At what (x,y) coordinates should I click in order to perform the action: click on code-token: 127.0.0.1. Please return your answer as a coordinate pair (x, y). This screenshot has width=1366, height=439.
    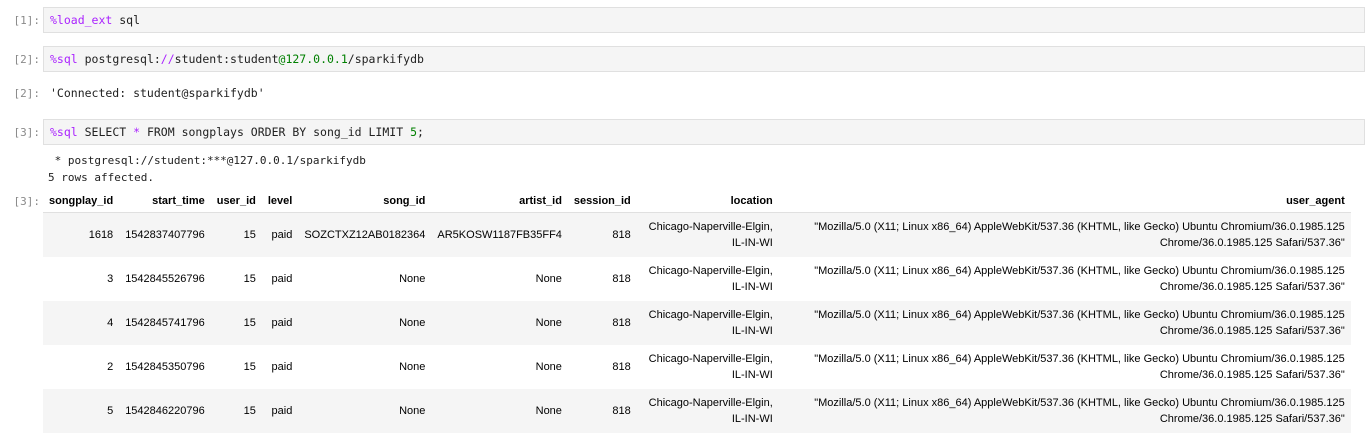
    Looking at the image, I should click on (316, 59).